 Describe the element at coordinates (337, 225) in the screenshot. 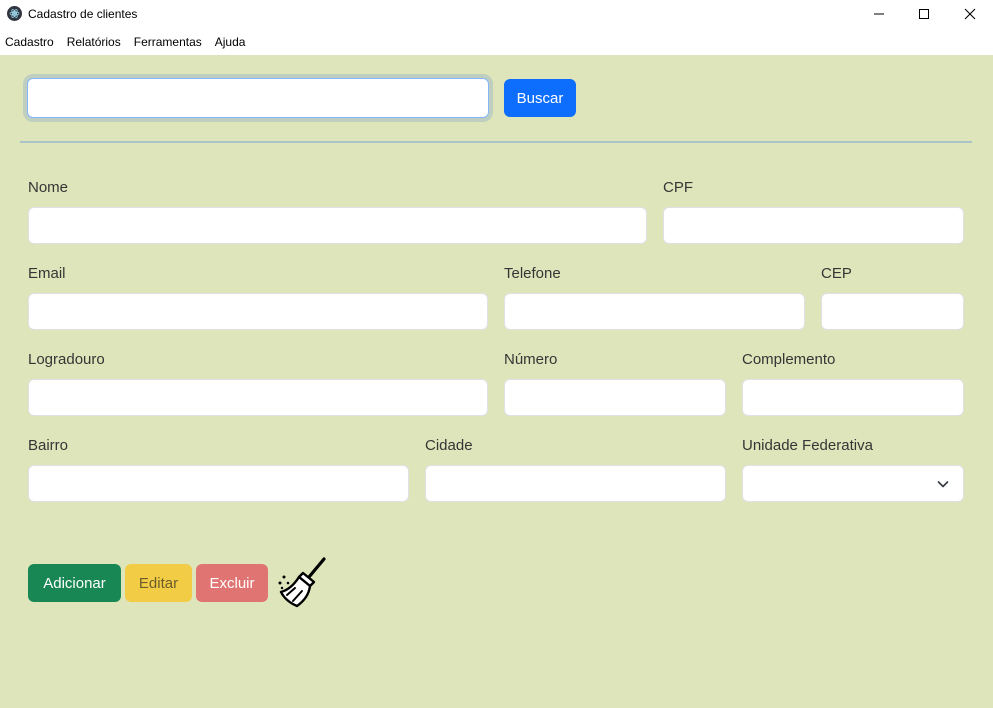

I see `nome-field` at that location.